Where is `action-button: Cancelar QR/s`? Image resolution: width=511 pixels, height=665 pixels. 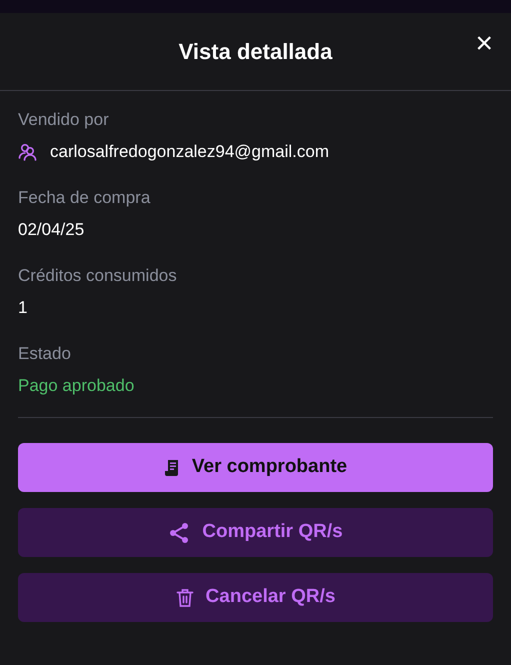
action-button: Cancelar QR/s is located at coordinates (255, 597).